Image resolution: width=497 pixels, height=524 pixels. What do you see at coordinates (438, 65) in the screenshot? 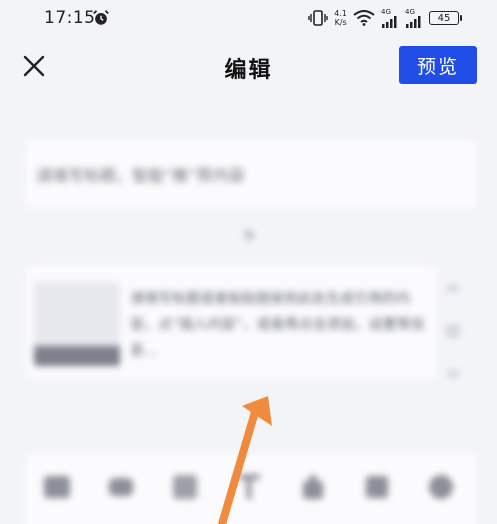
I see `preview-button: 预览` at bounding box center [438, 65].